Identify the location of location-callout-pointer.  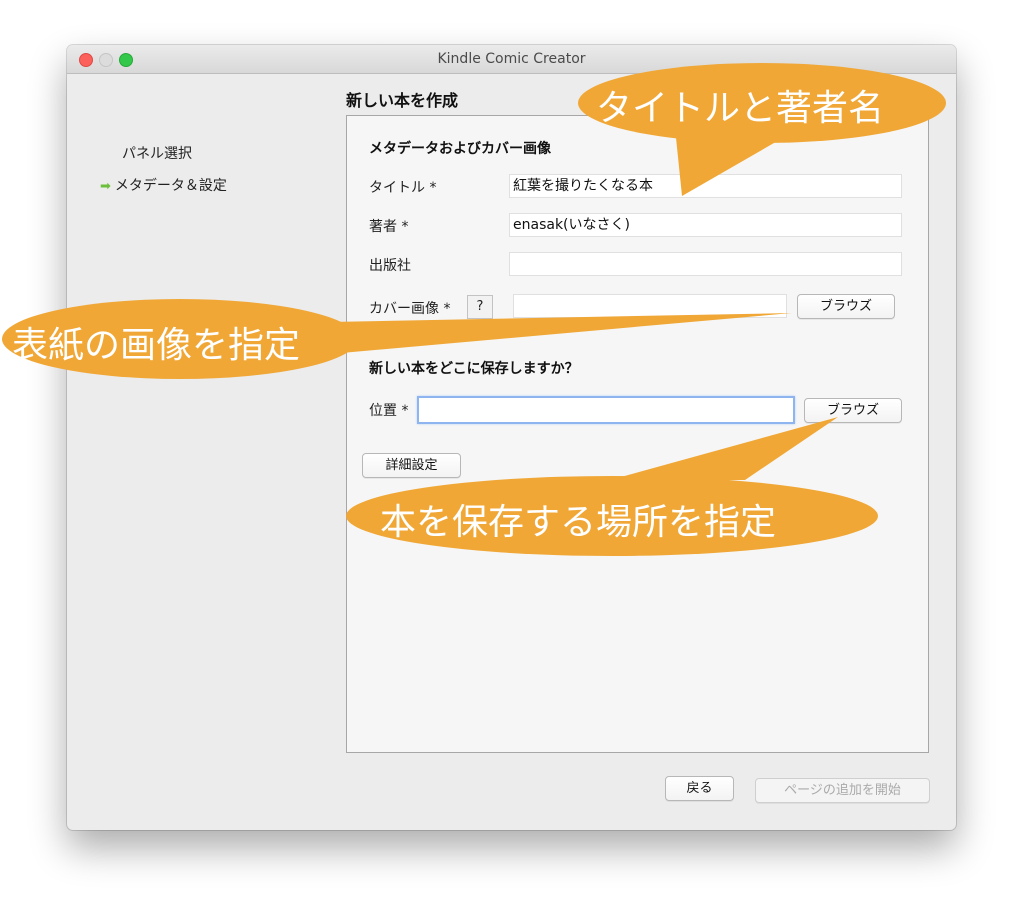
(724, 448).